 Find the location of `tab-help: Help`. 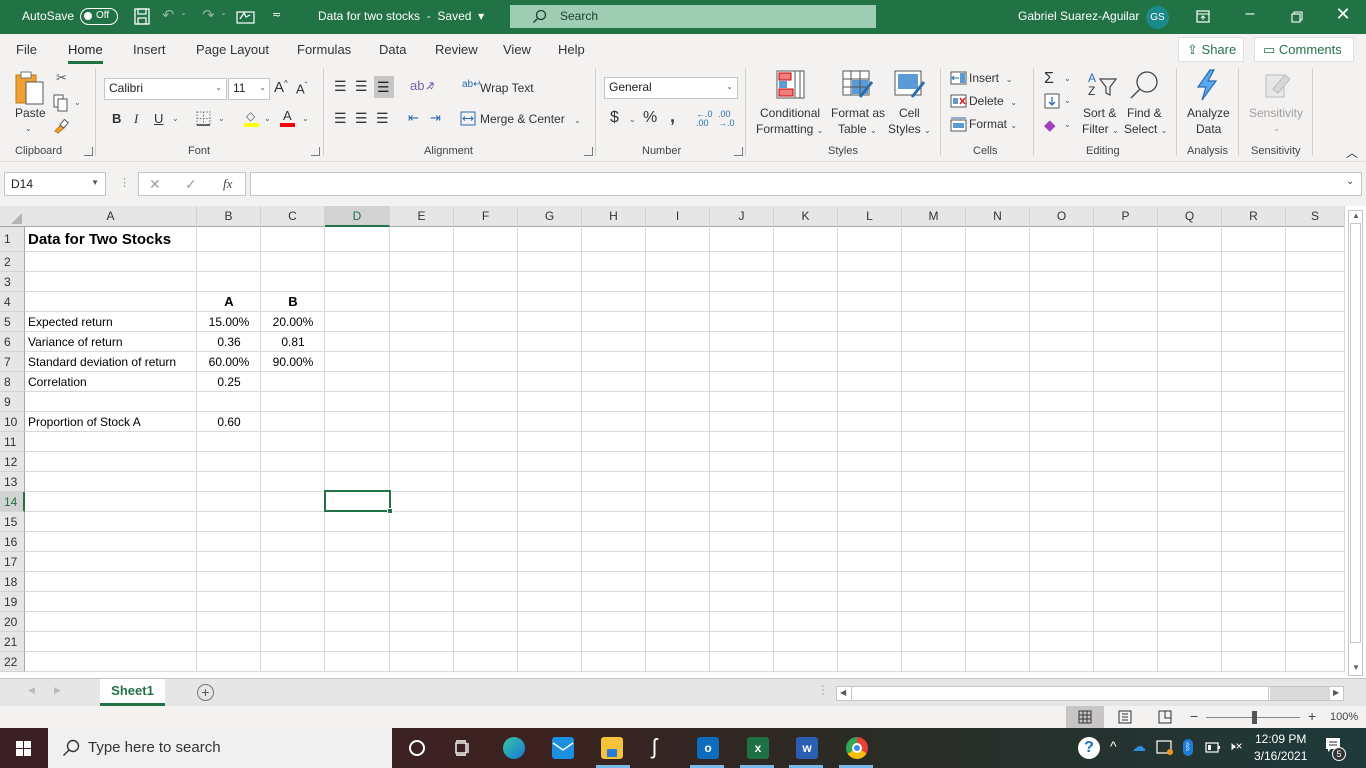

tab-help: Help is located at coordinates (571, 49).